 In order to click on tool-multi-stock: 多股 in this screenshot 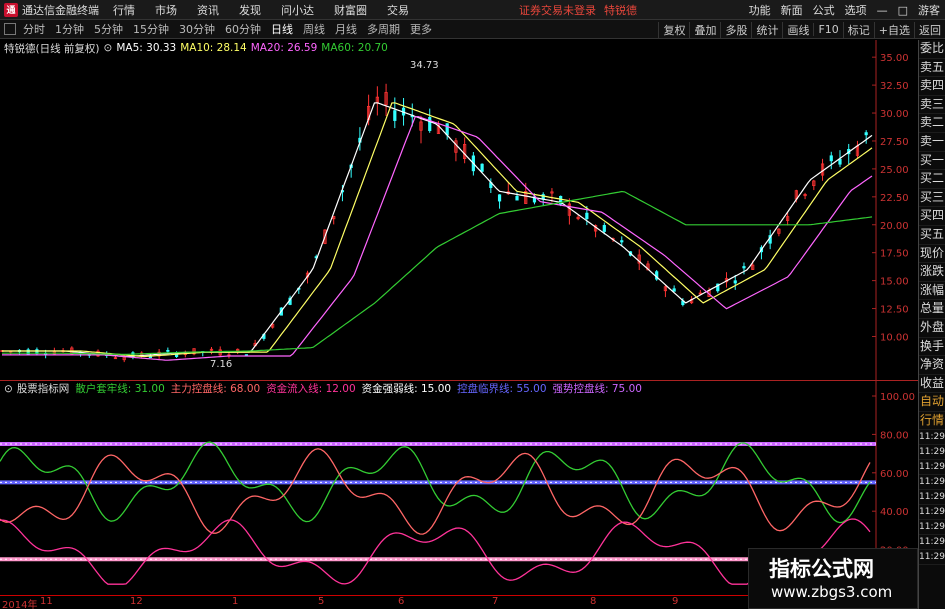, I will do `click(735, 29)`.